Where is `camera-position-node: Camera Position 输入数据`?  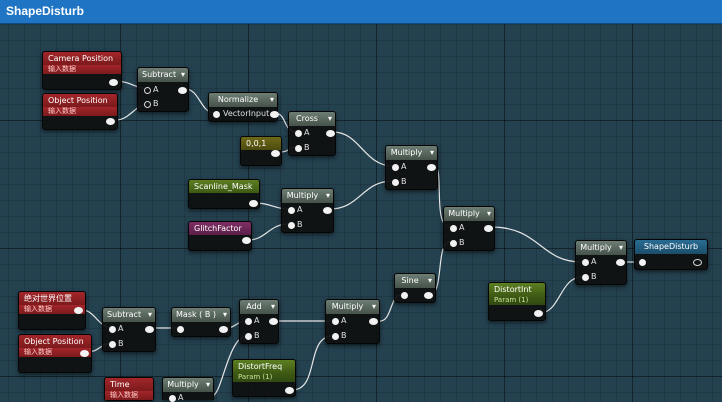
camera-position-node: Camera Position 输入数据 is located at coordinates (82, 70).